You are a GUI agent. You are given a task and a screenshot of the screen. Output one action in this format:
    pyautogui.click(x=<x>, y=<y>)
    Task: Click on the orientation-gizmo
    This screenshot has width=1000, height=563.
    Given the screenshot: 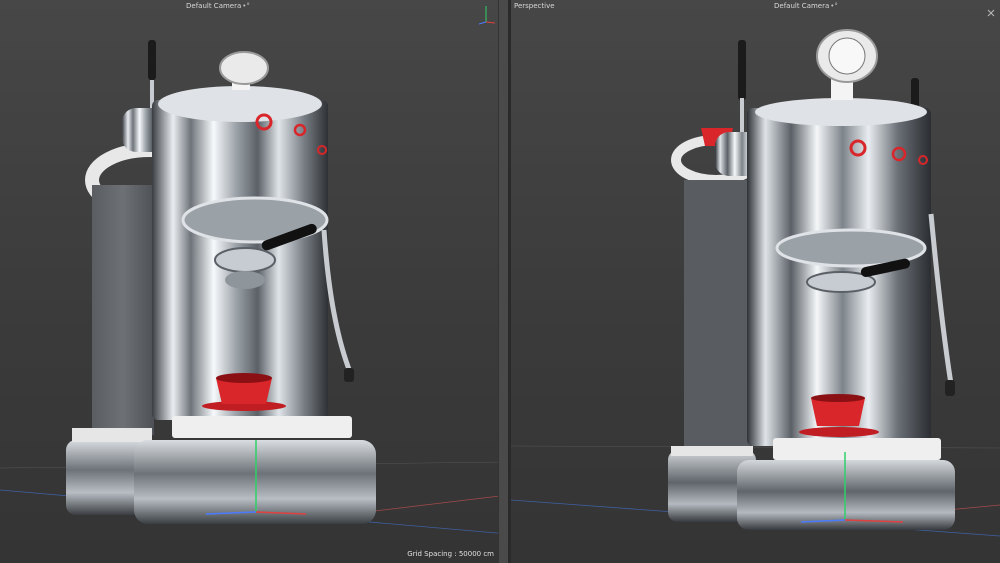 What is the action you would take?
    pyautogui.click(x=486, y=14)
    